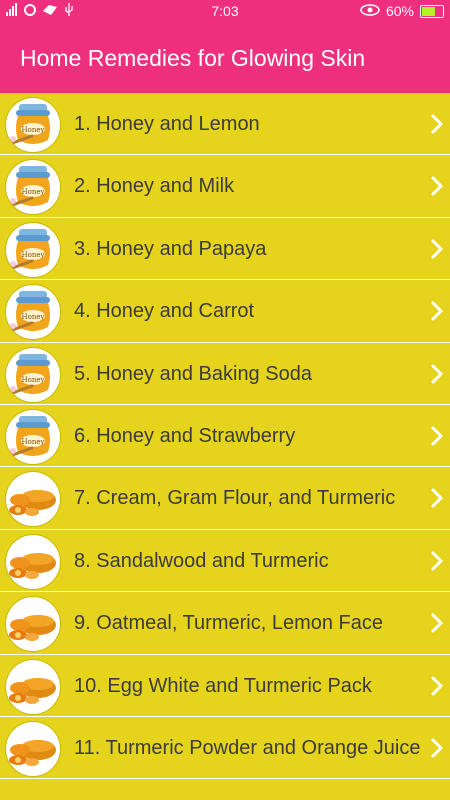 The width and height of the screenshot is (450, 800). I want to click on app-bar: Home Remedies for Glowing Skin, so click(225, 58).